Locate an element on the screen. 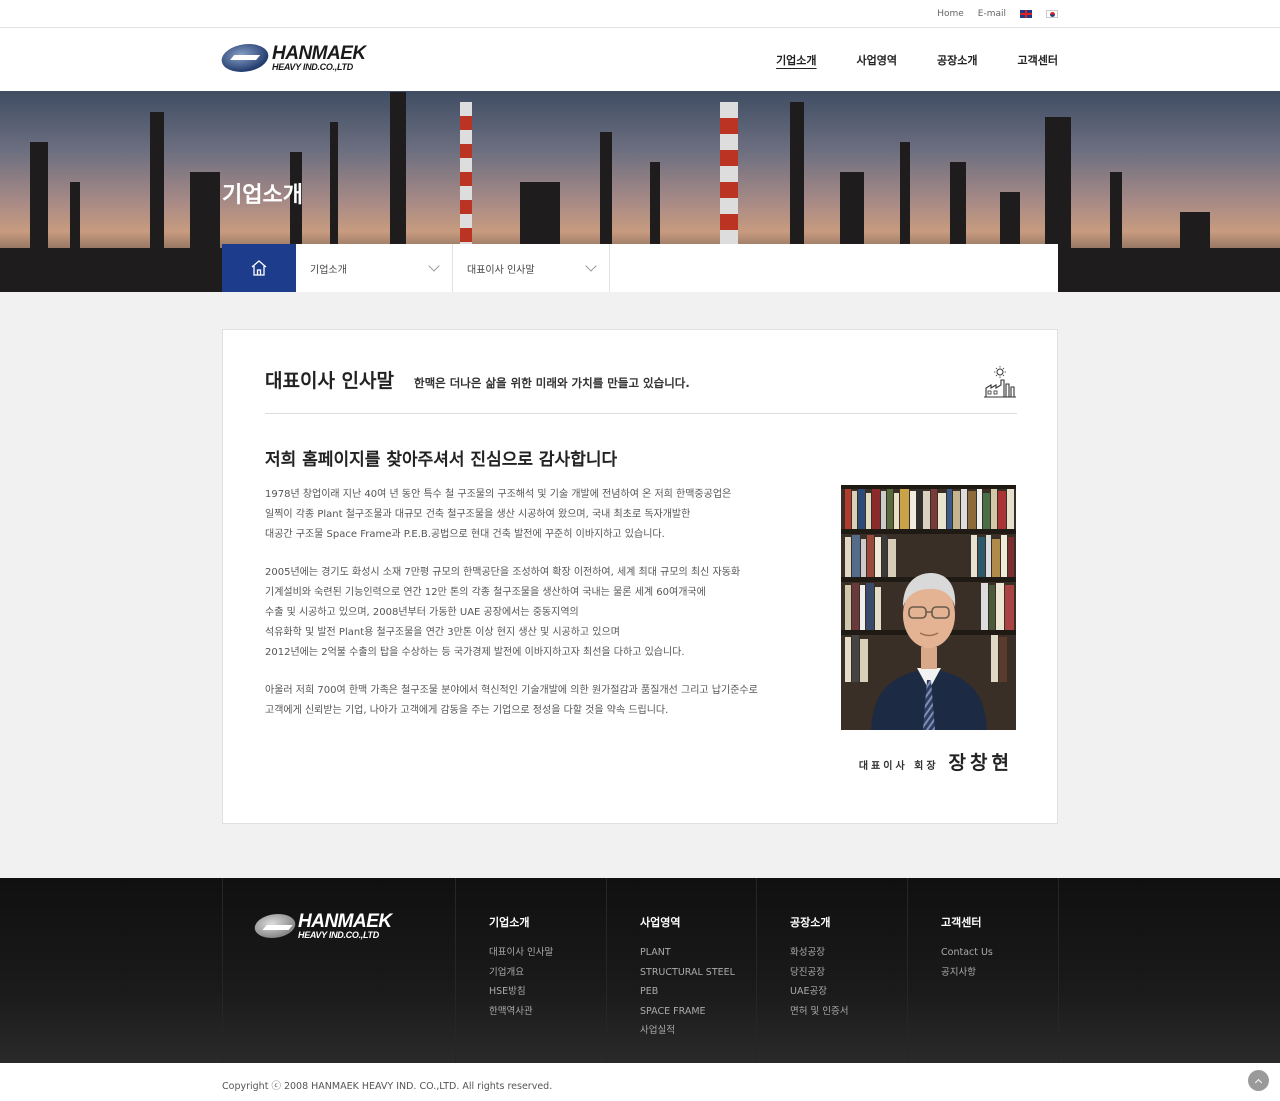 Image resolution: width=1280 pixels, height=1101 pixels. footer-link: PEB is located at coordinates (687, 992).